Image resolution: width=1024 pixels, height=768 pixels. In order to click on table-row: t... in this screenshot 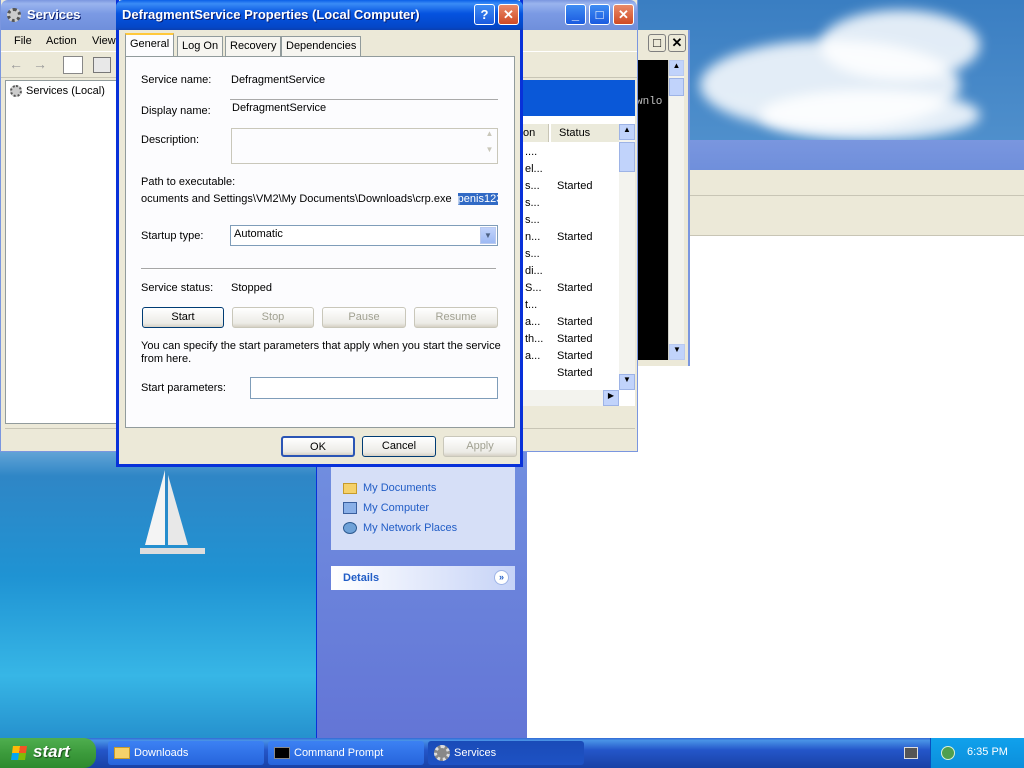, I will do `click(570, 305)`.